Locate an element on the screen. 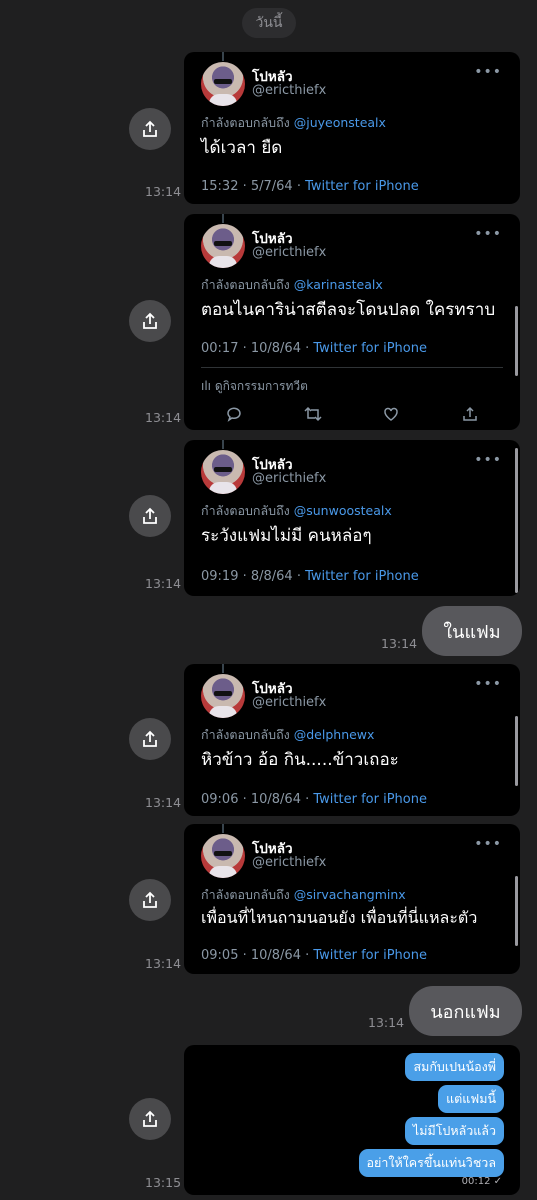  mention-link: @sirvachangminx is located at coordinates (350, 894).